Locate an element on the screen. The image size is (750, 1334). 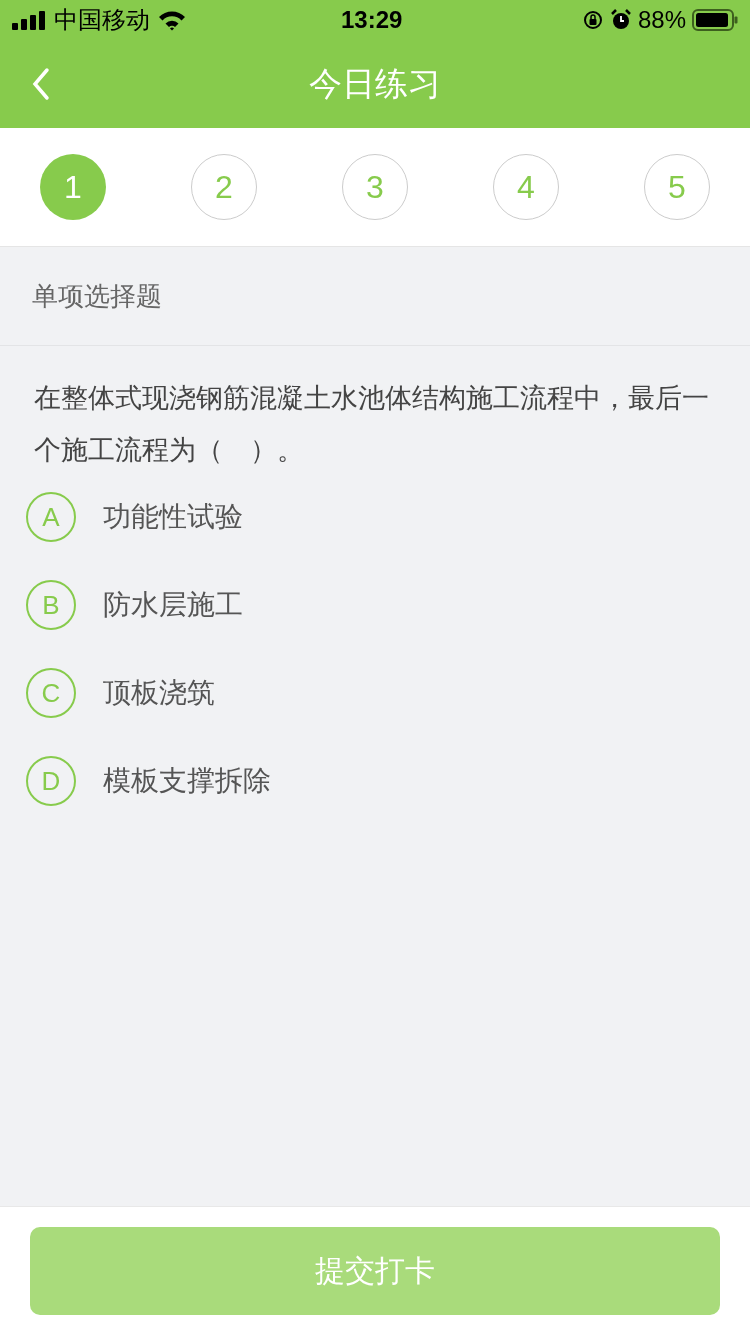
question-number-button: 5 is located at coordinates (677, 187).